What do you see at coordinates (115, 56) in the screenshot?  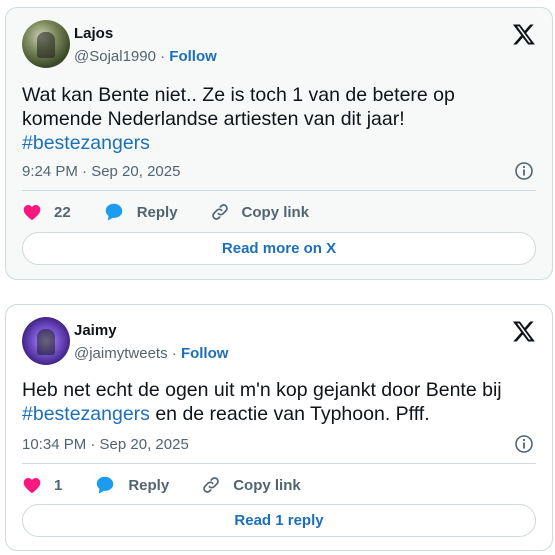 I see `author-handle: @Sojal1990` at bounding box center [115, 56].